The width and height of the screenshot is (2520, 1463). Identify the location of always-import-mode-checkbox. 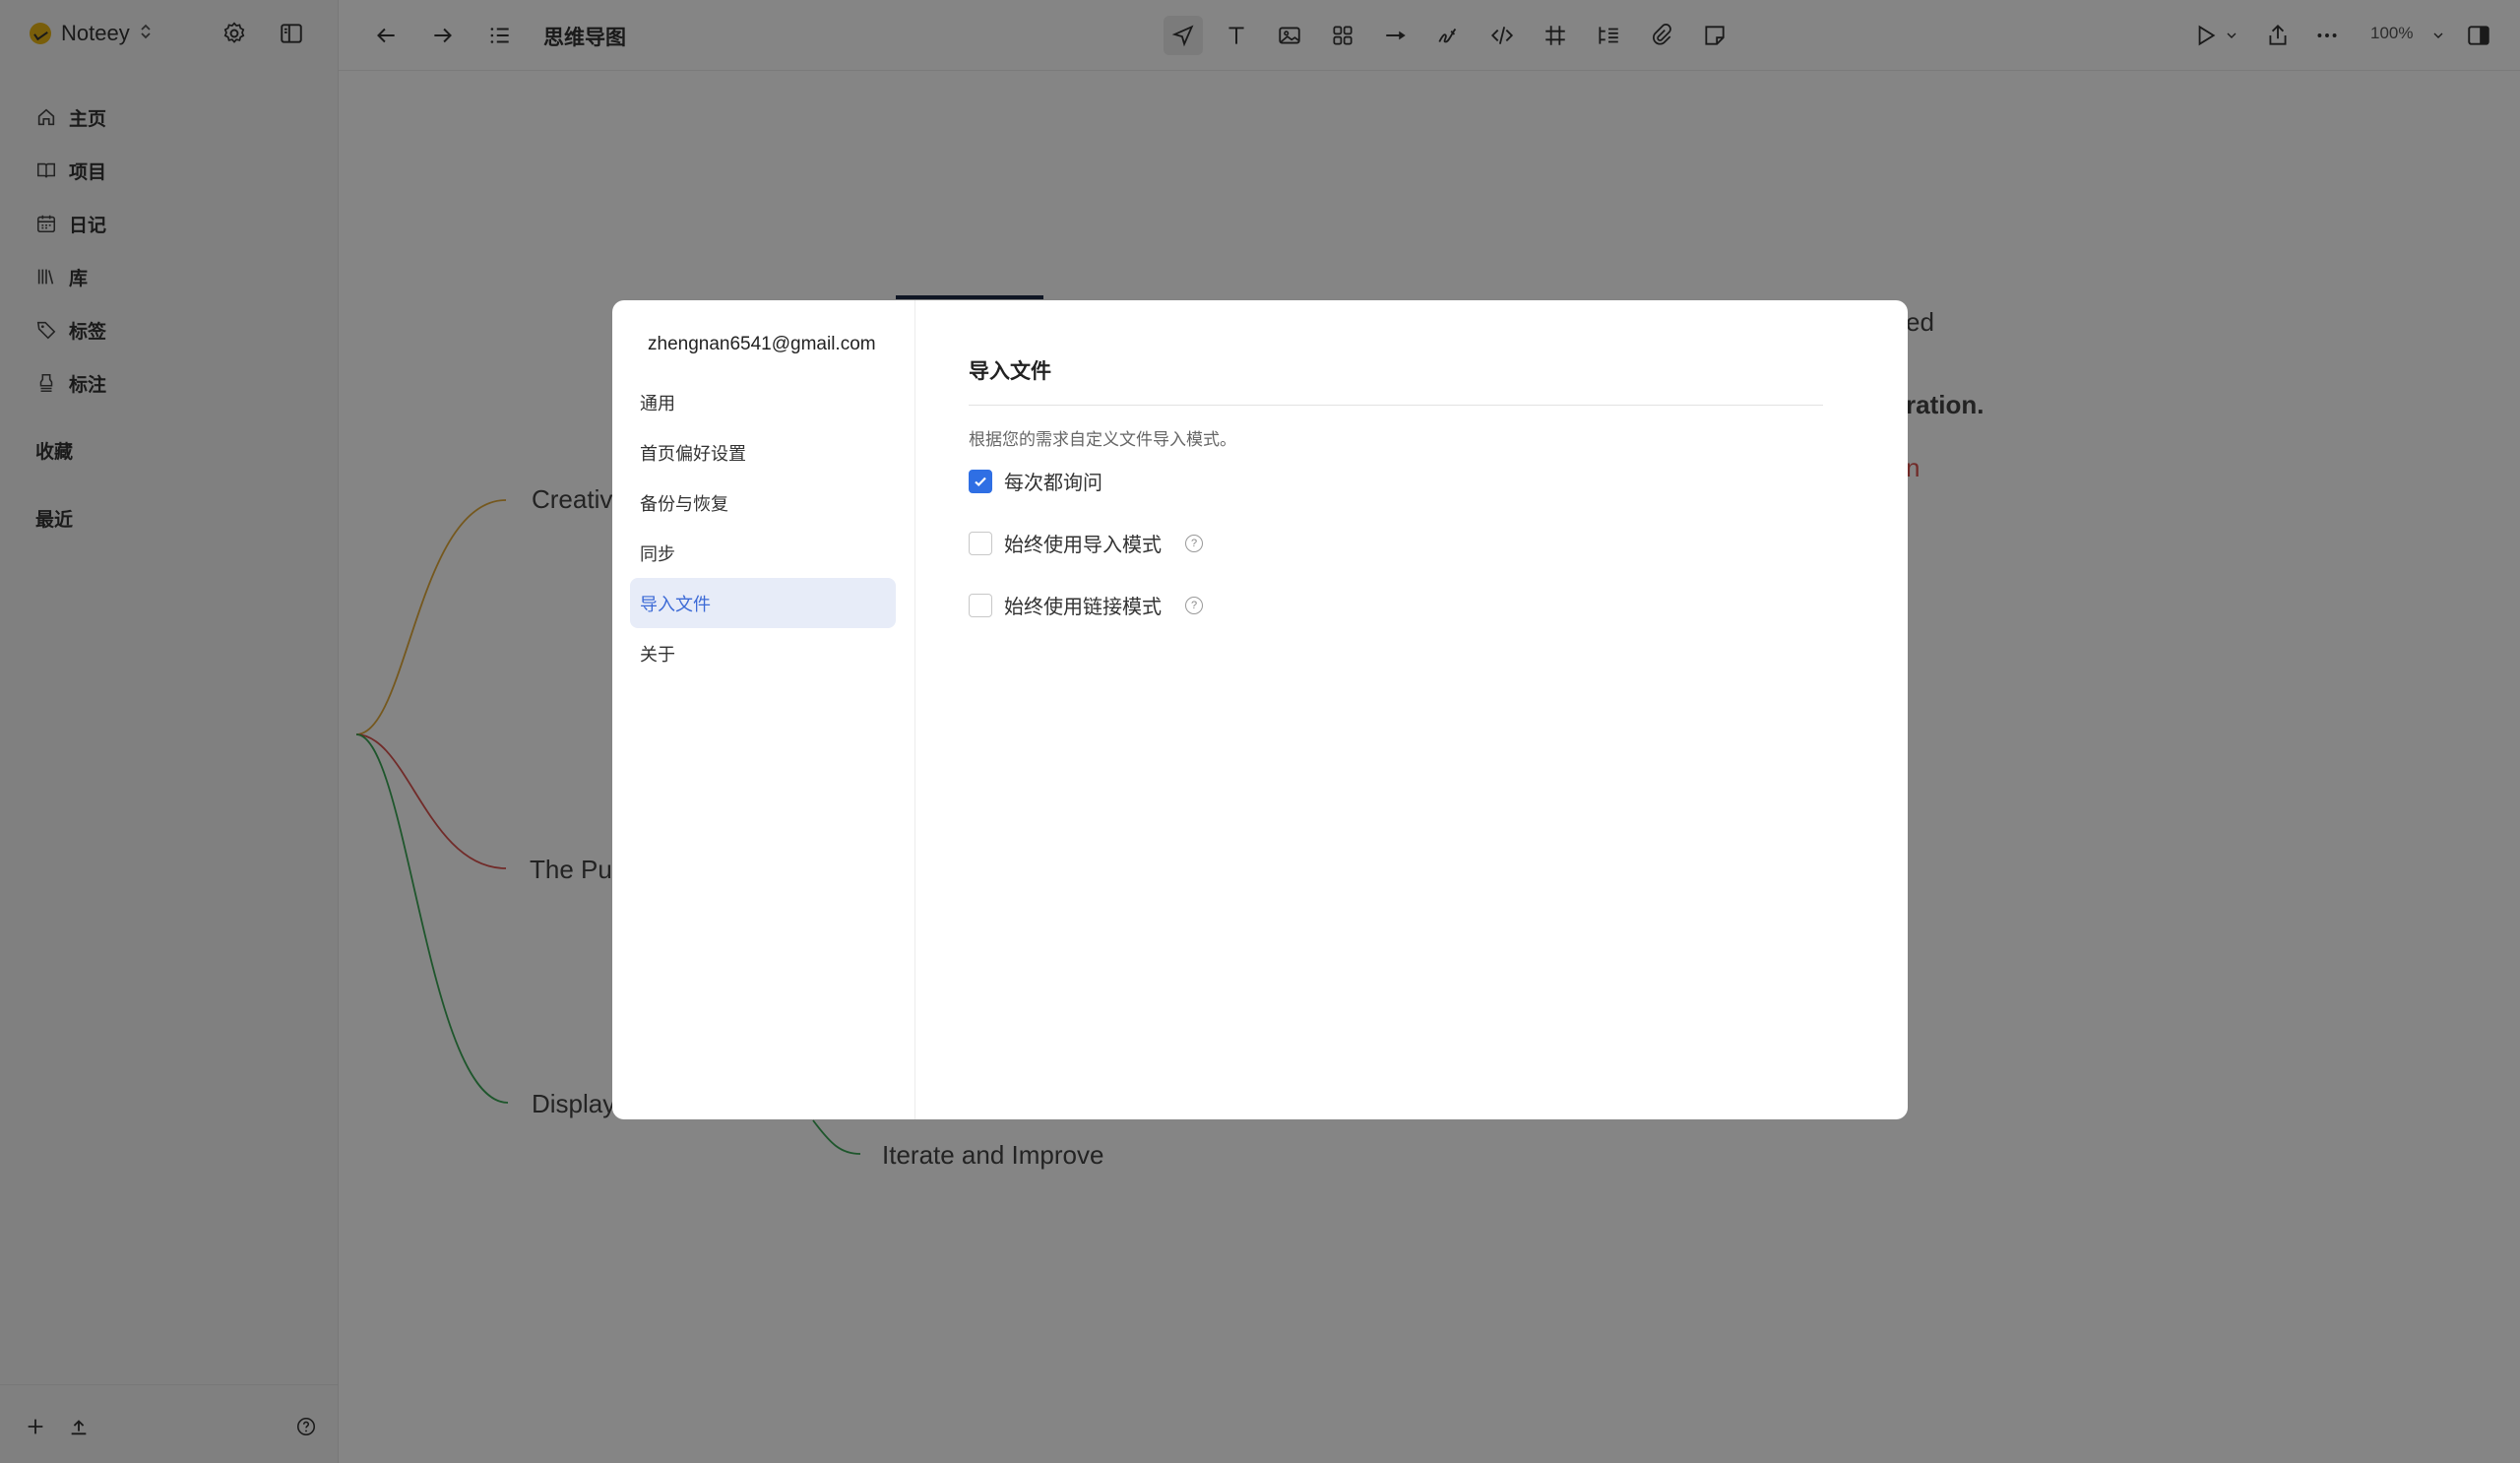
(980, 543).